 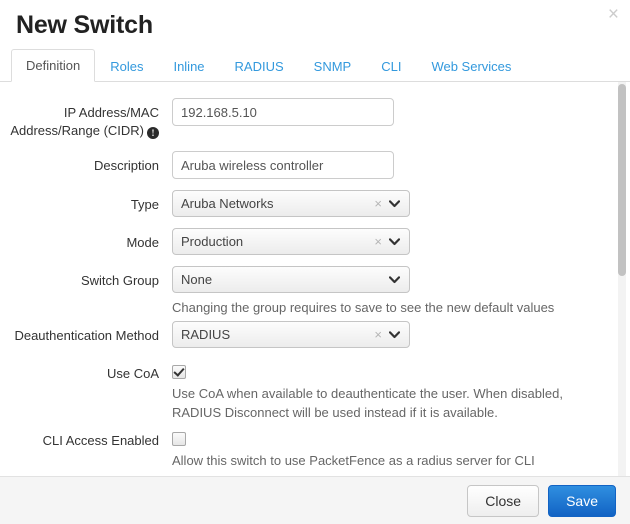 I want to click on description-control, so click(x=387, y=165).